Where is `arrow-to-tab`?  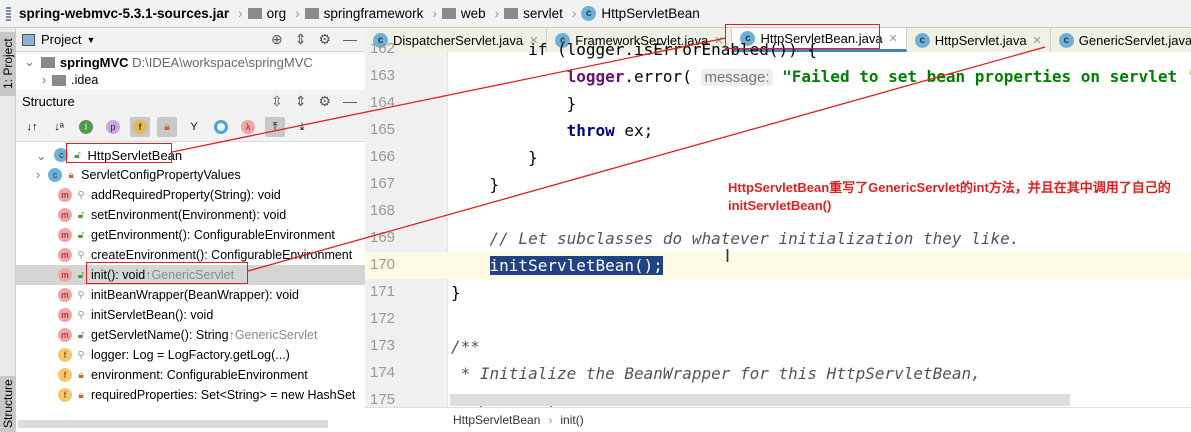
arrow-to-tab is located at coordinates (449, 95).